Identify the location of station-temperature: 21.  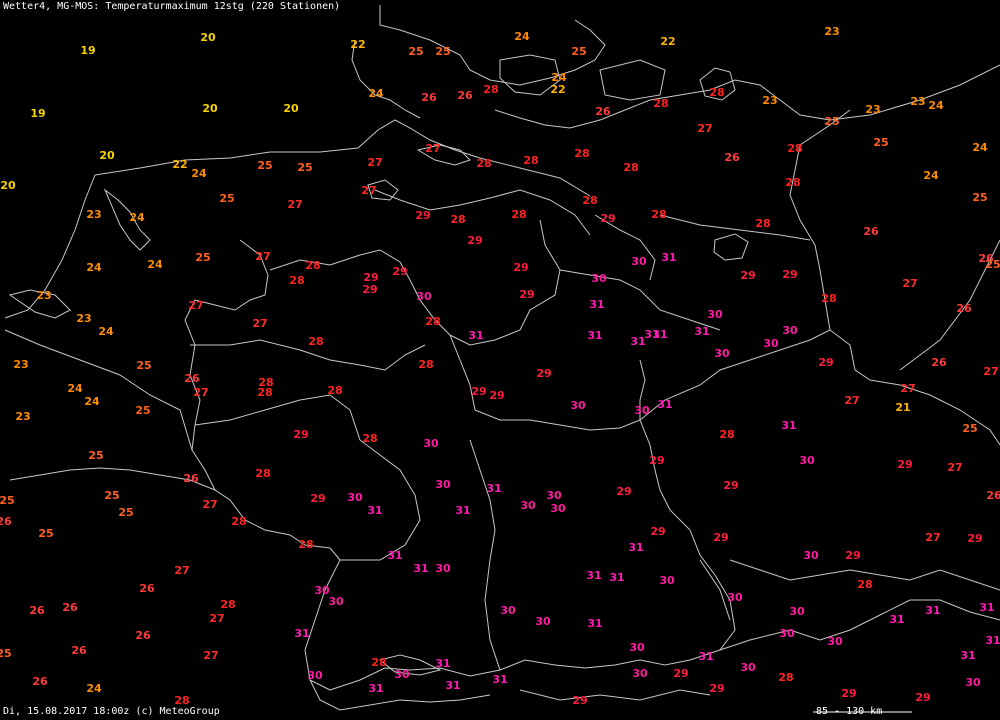
(902, 407).